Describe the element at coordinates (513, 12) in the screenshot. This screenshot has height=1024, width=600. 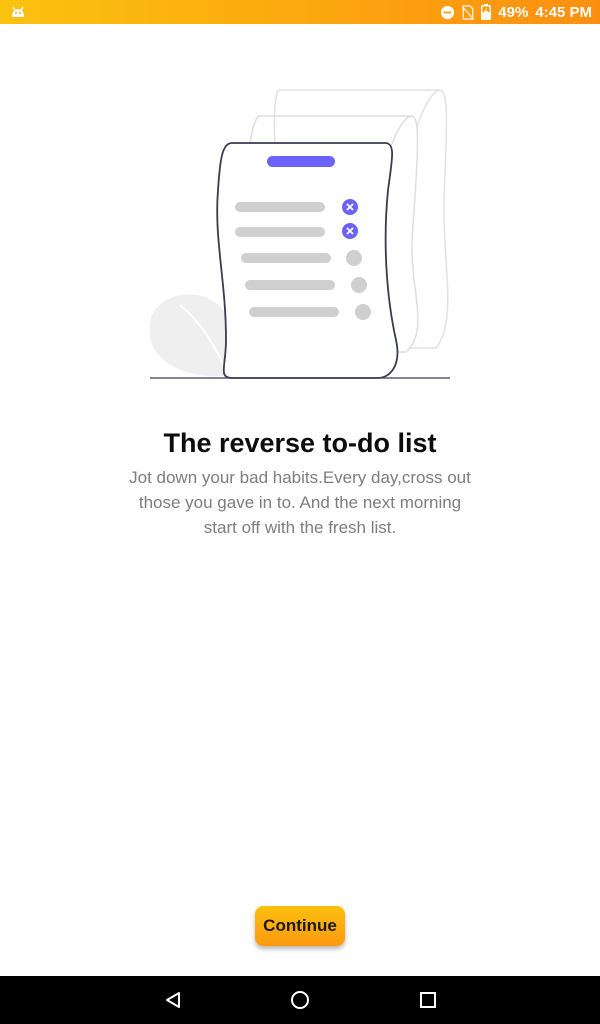
I see `battery-percent: 49%` at that location.